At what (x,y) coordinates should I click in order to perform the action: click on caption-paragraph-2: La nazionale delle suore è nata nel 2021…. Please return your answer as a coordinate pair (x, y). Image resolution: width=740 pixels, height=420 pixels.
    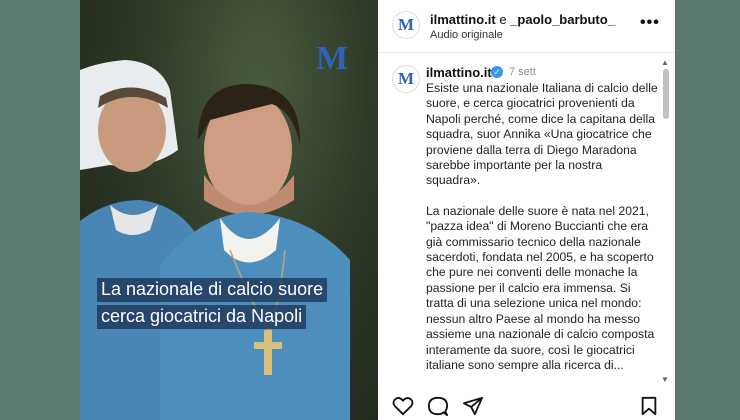
    Looking at the image, I should click on (540, 287).